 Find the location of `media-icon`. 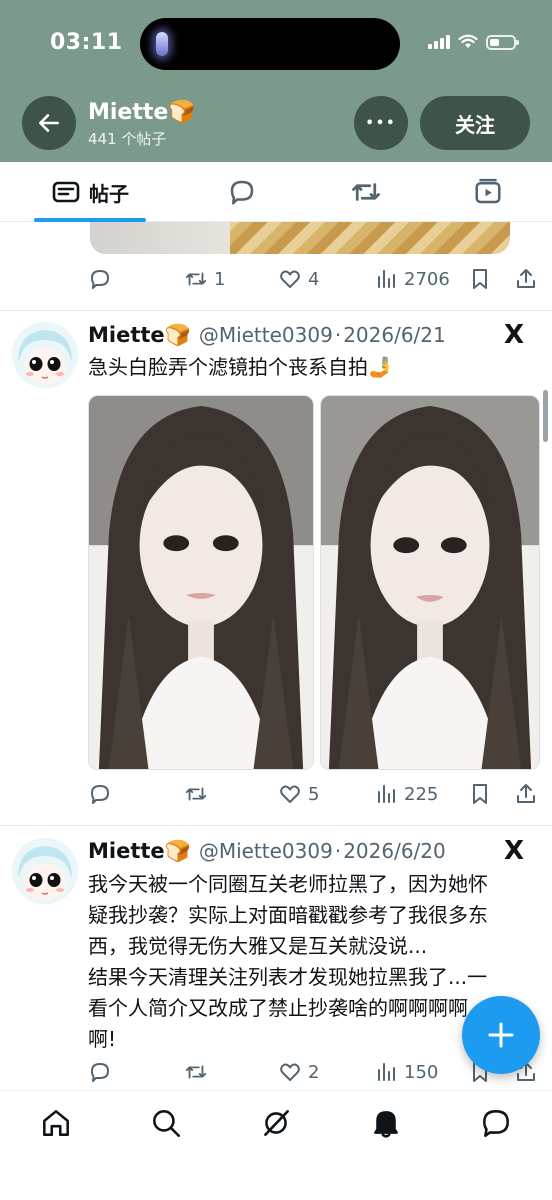

media-icon is located at coordinates (488, 191).